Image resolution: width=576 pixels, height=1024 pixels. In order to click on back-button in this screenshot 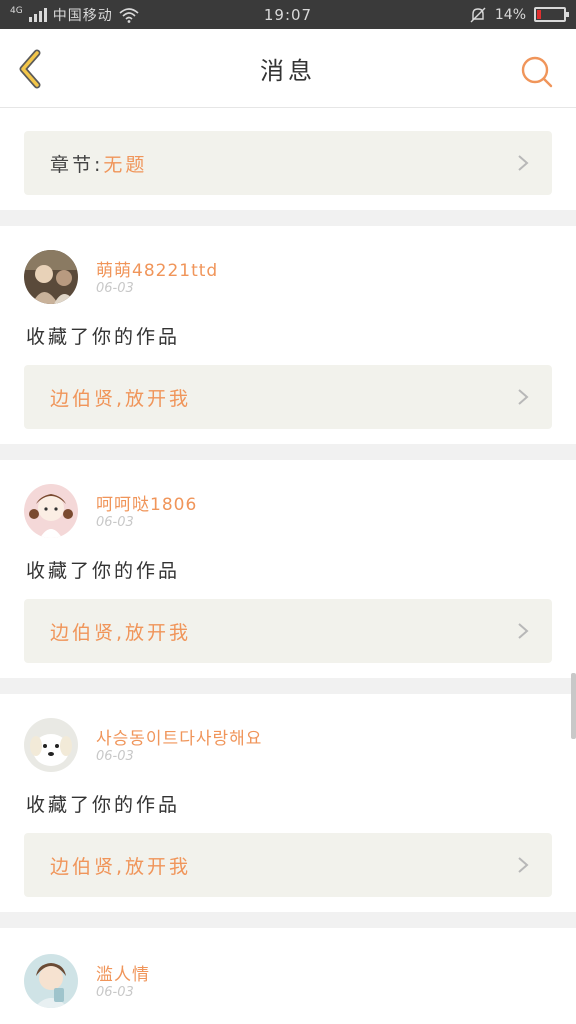, I will do `click(30, 69)`.